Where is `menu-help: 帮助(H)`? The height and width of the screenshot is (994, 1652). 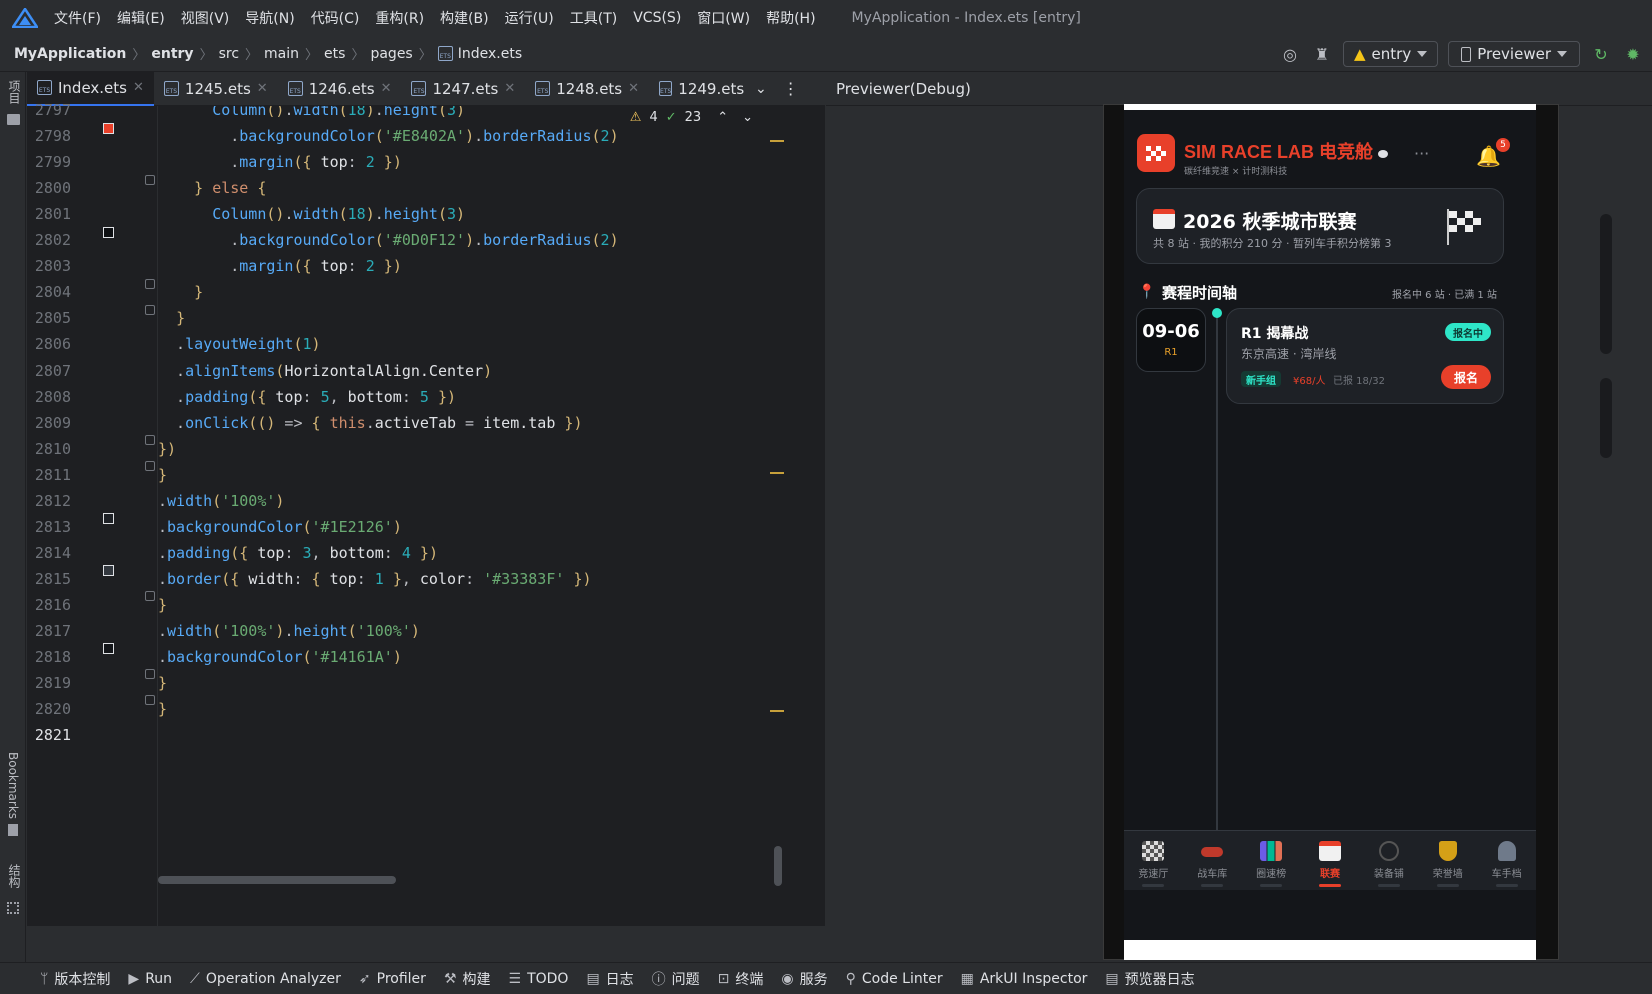
menu-help: 帮助(H) is located at coordinates (790, 18).